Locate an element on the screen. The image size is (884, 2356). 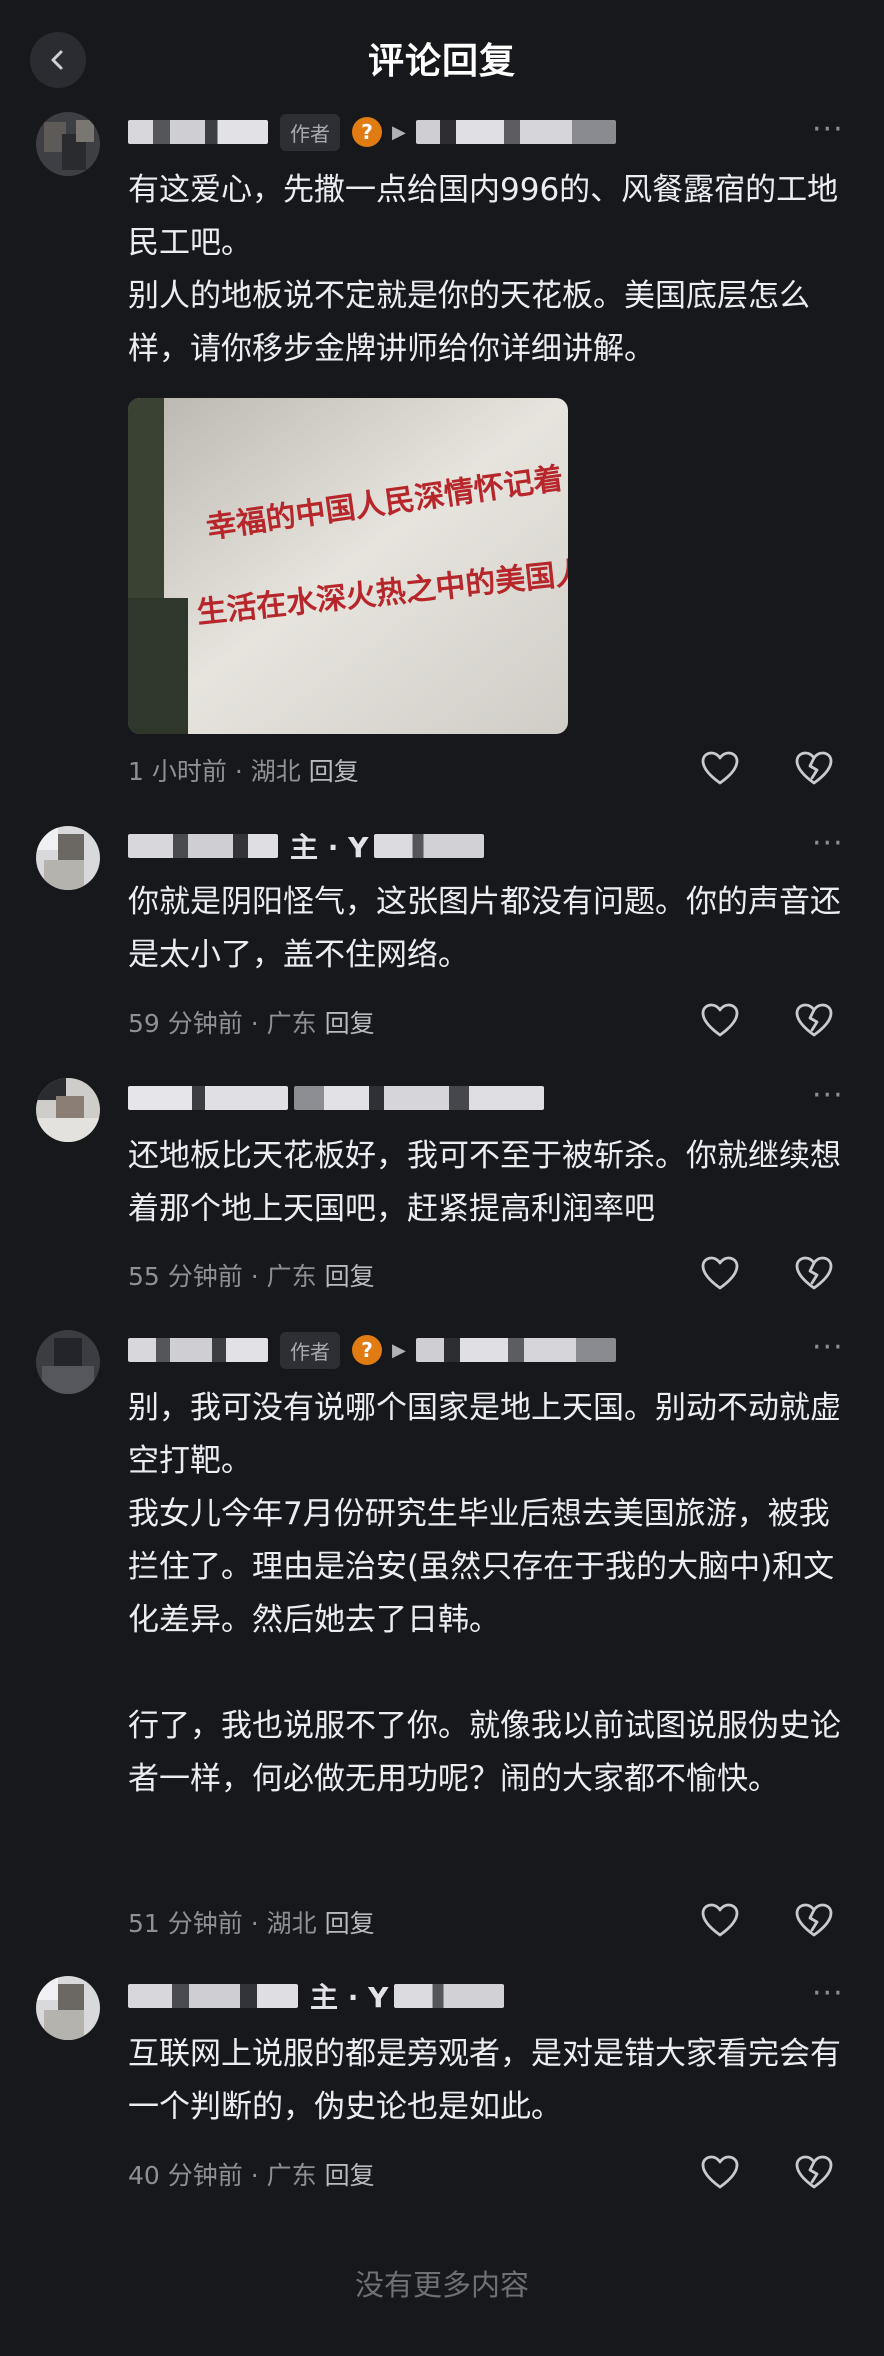
page-title: 评论回复 is located at coordinates (441, 61).